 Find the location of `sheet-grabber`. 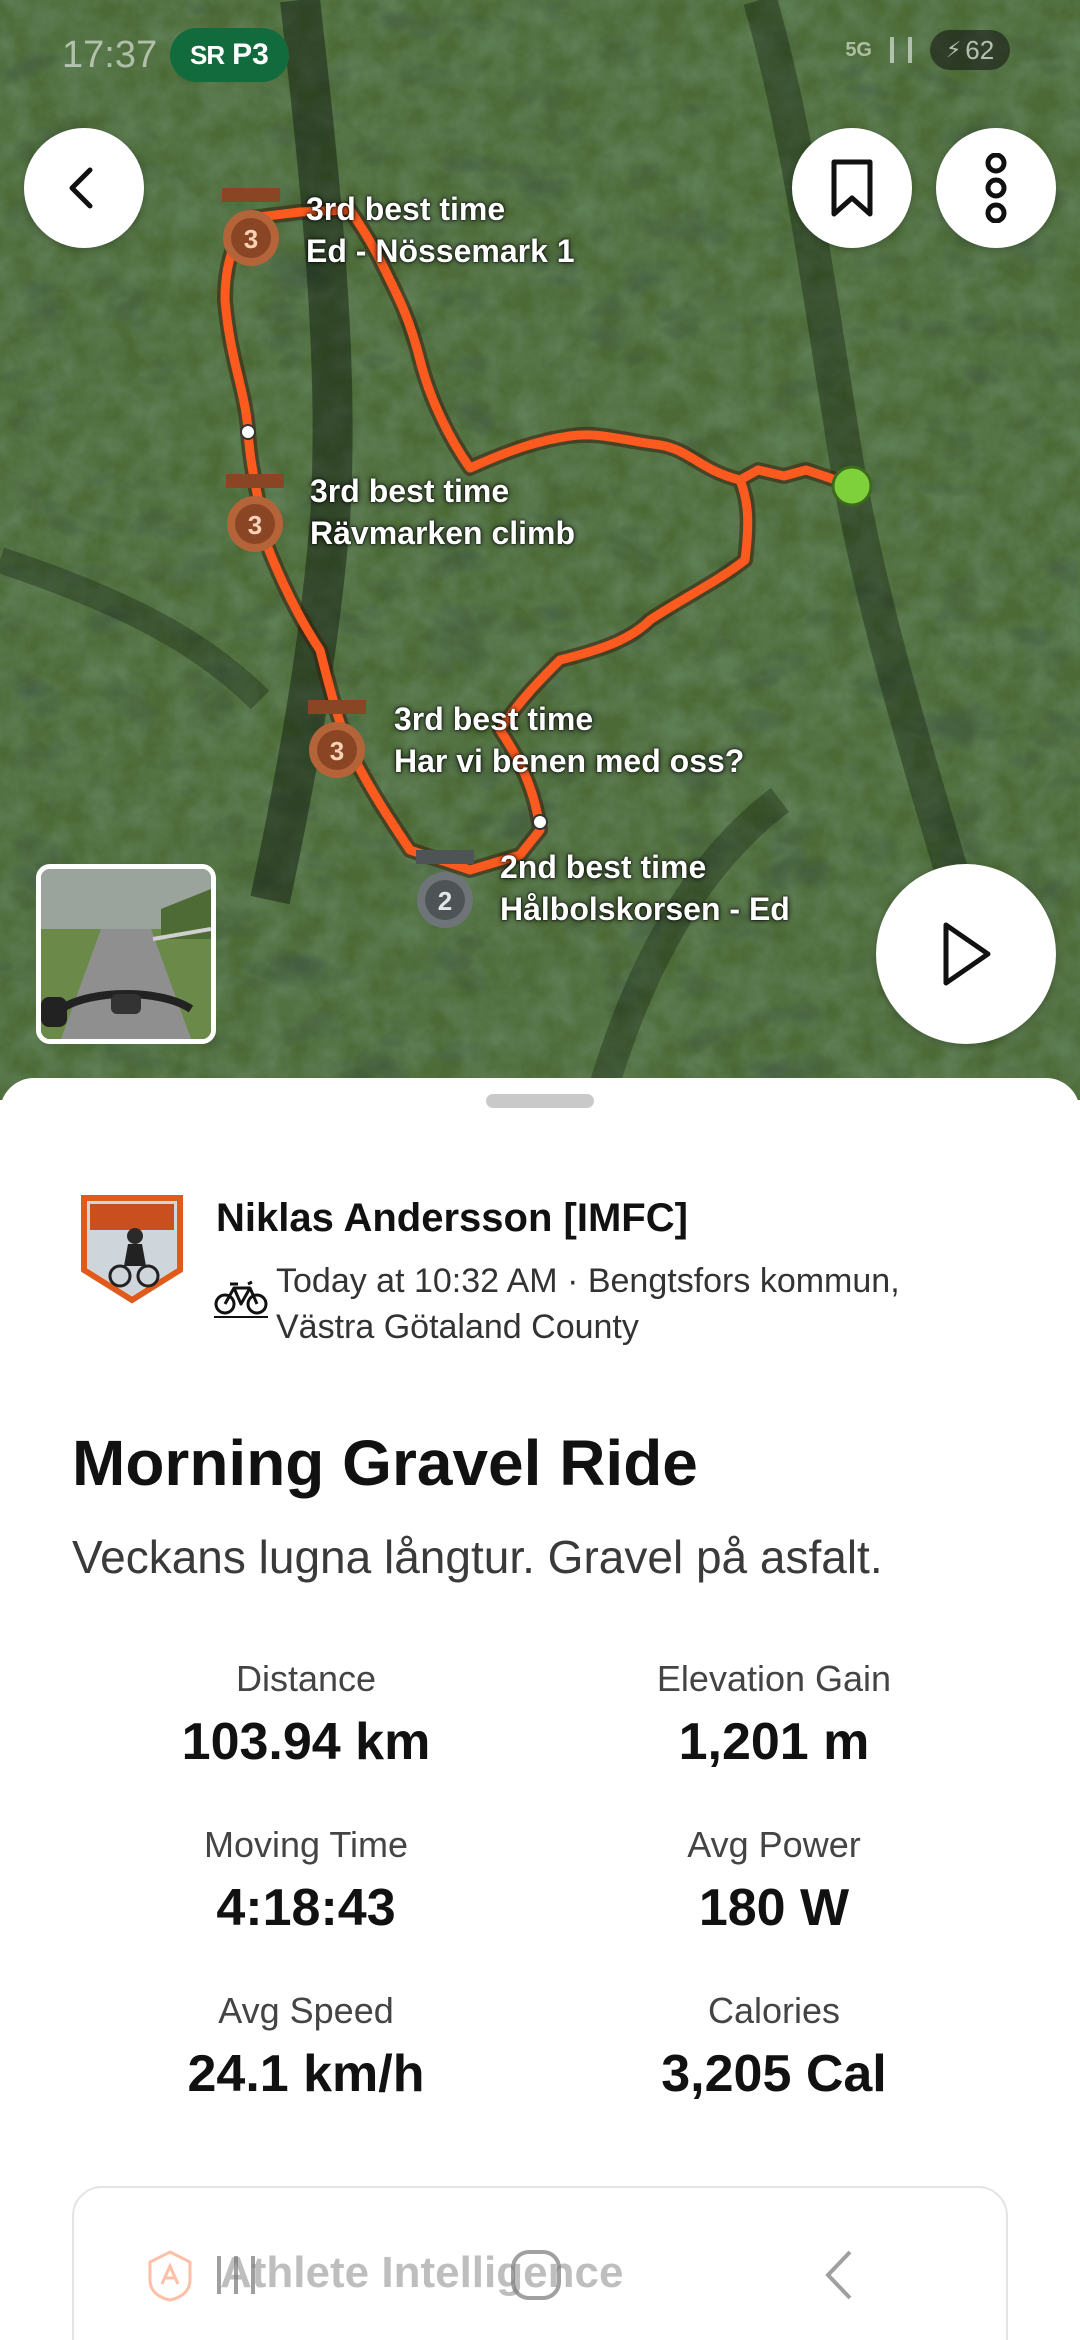

sheet-grabber is located at coordinates (540, 1101).